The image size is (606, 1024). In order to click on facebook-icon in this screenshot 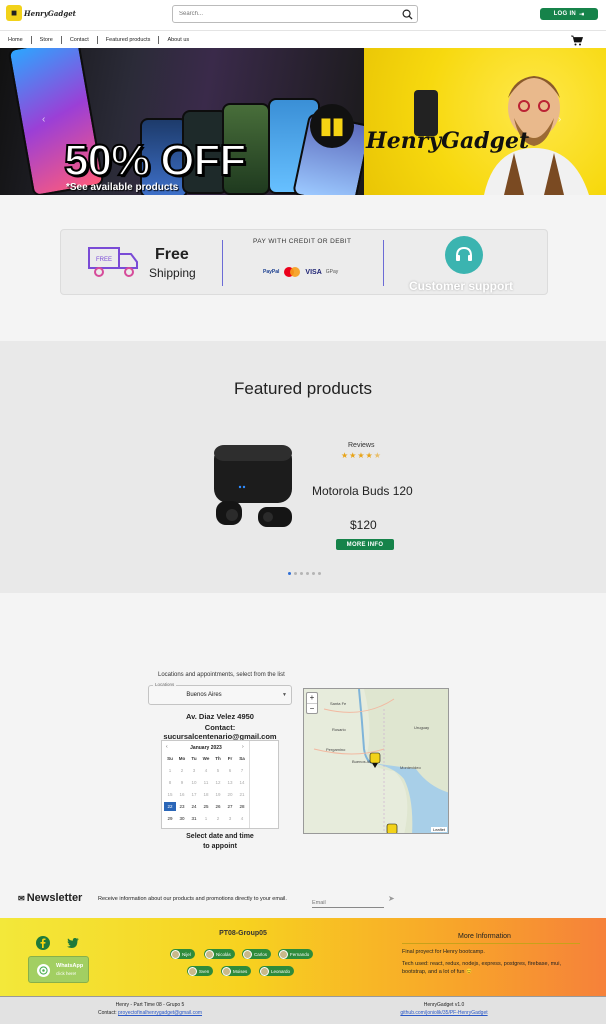, I will do `click(43, 943)`.